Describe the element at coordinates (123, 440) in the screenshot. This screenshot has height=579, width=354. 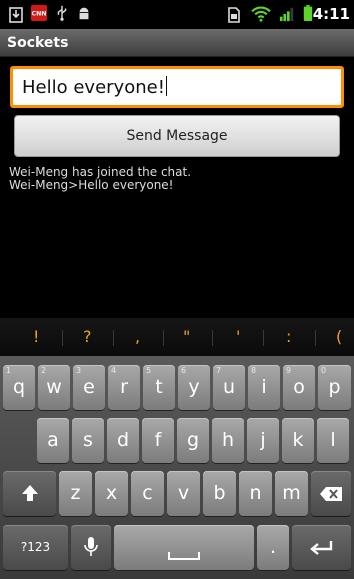
I see `key-d: d` at that location.